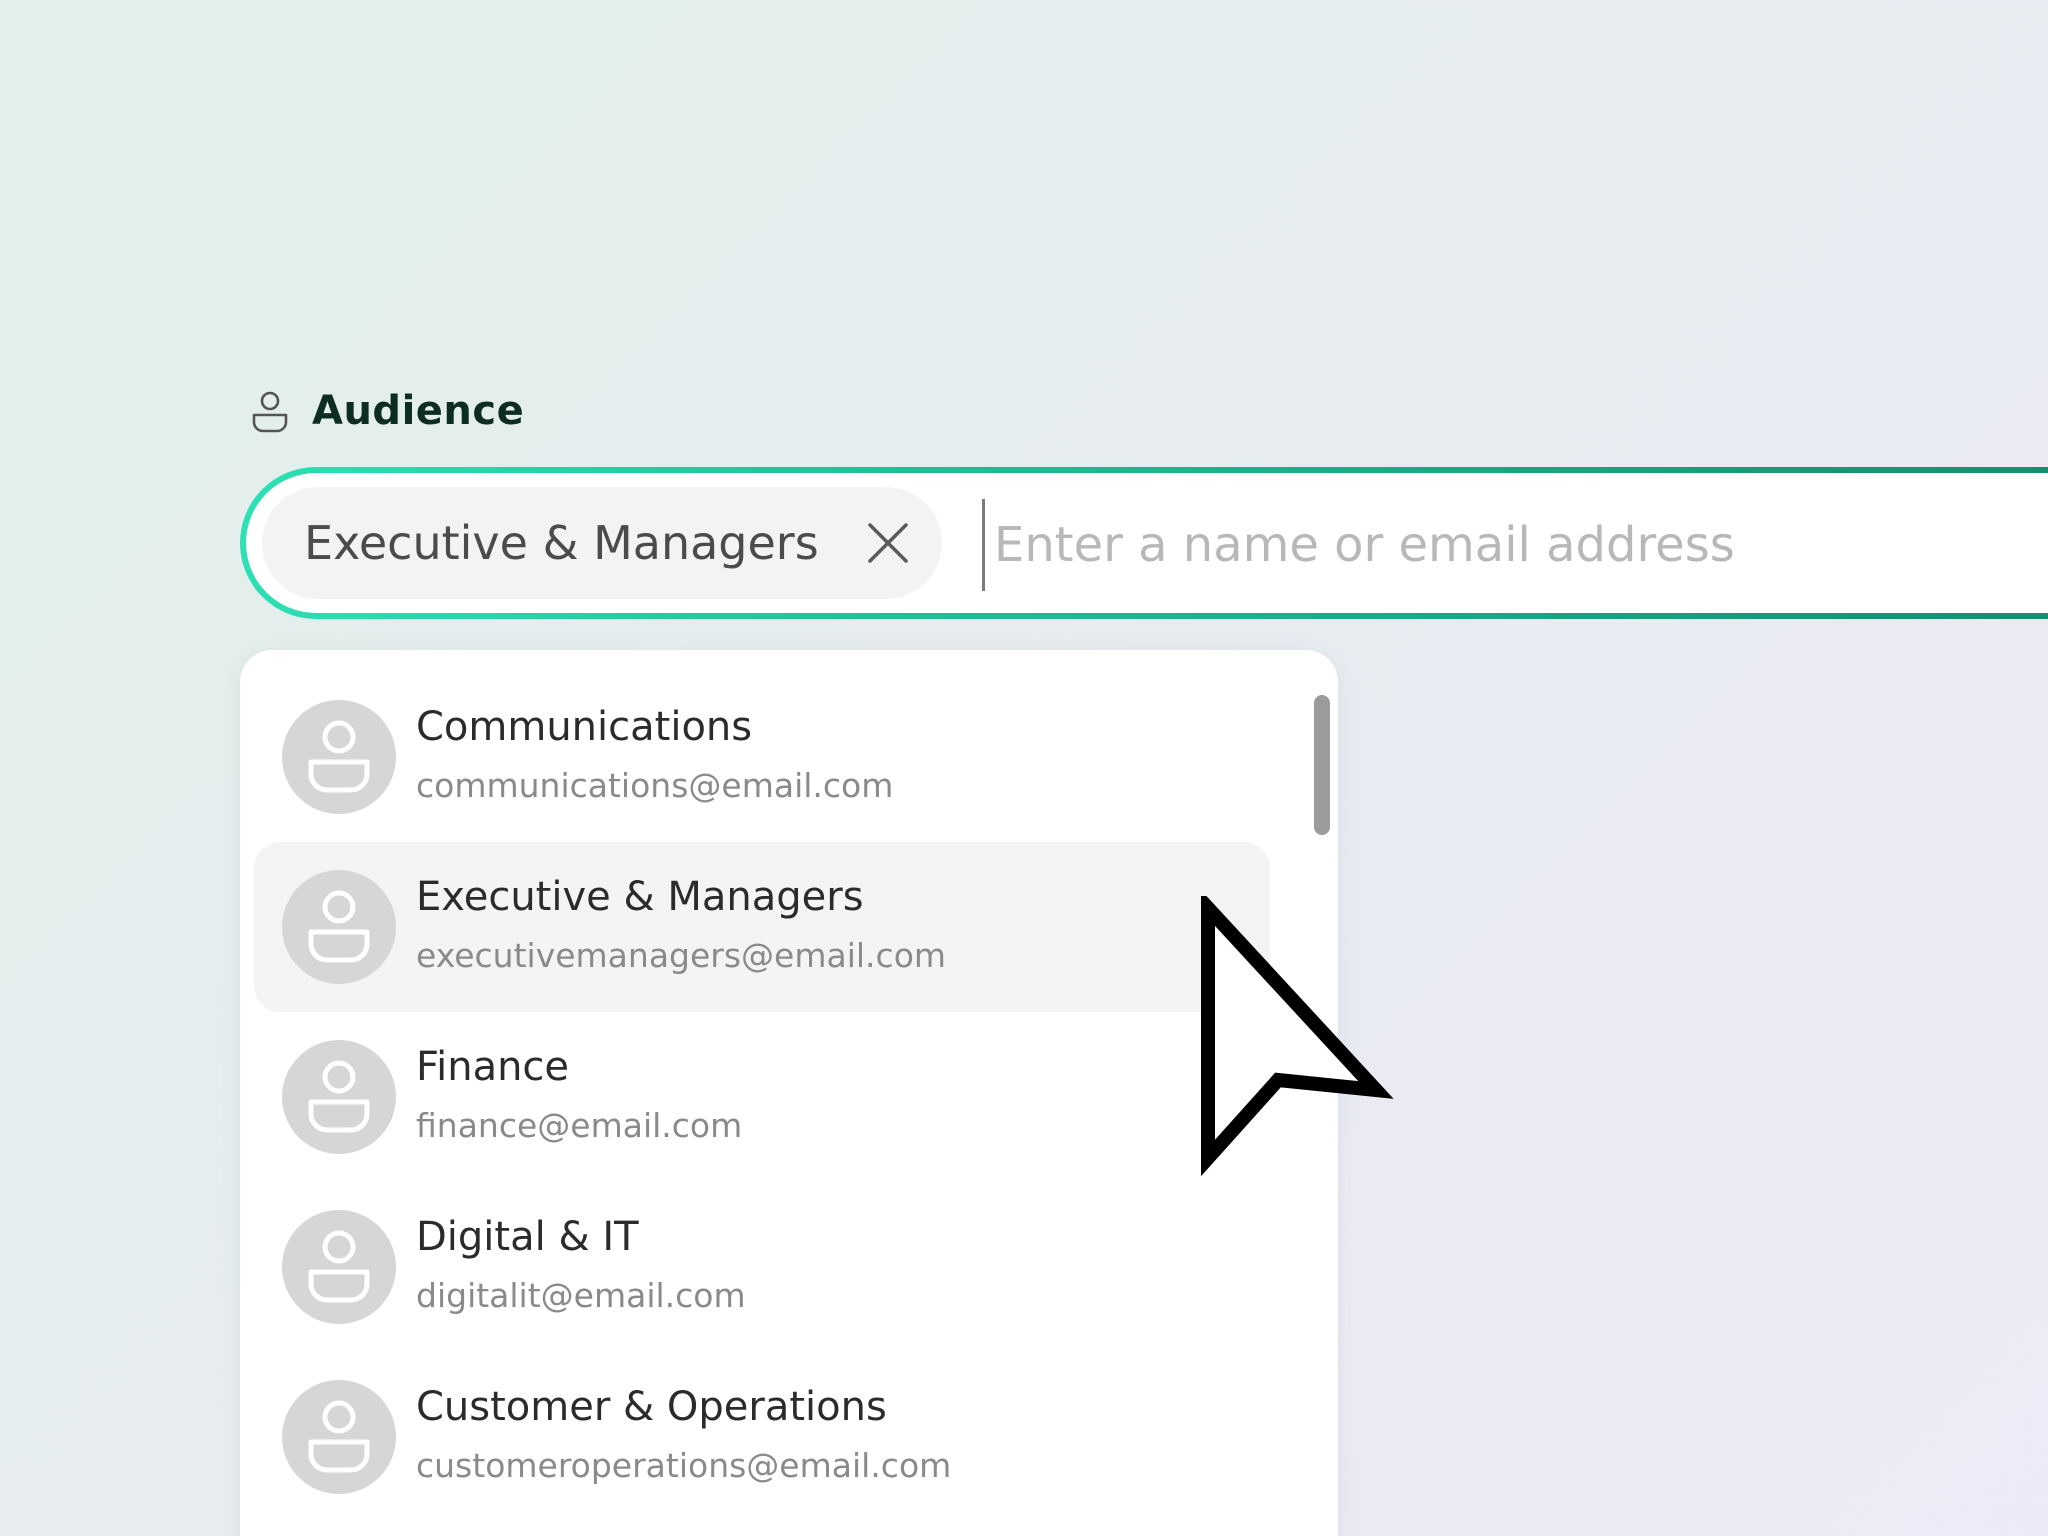 This screenshot has height=1536, width=2048. I want to click on item-name: Communications, so click(584, 727).